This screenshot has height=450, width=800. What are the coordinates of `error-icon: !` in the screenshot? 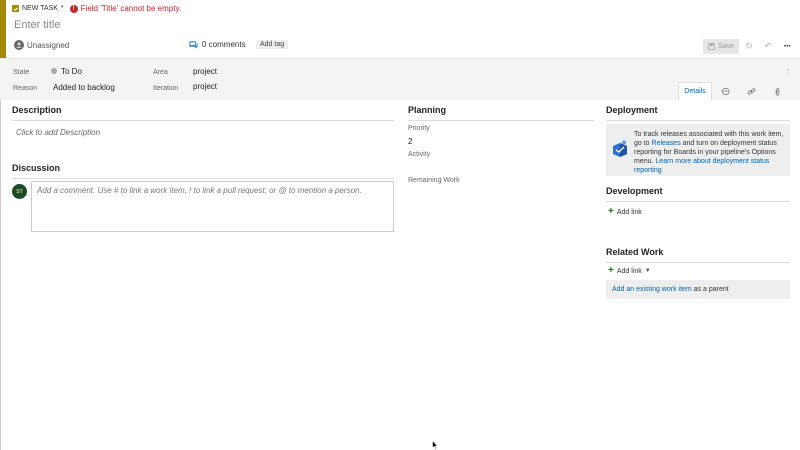 It's located at (73, 8).